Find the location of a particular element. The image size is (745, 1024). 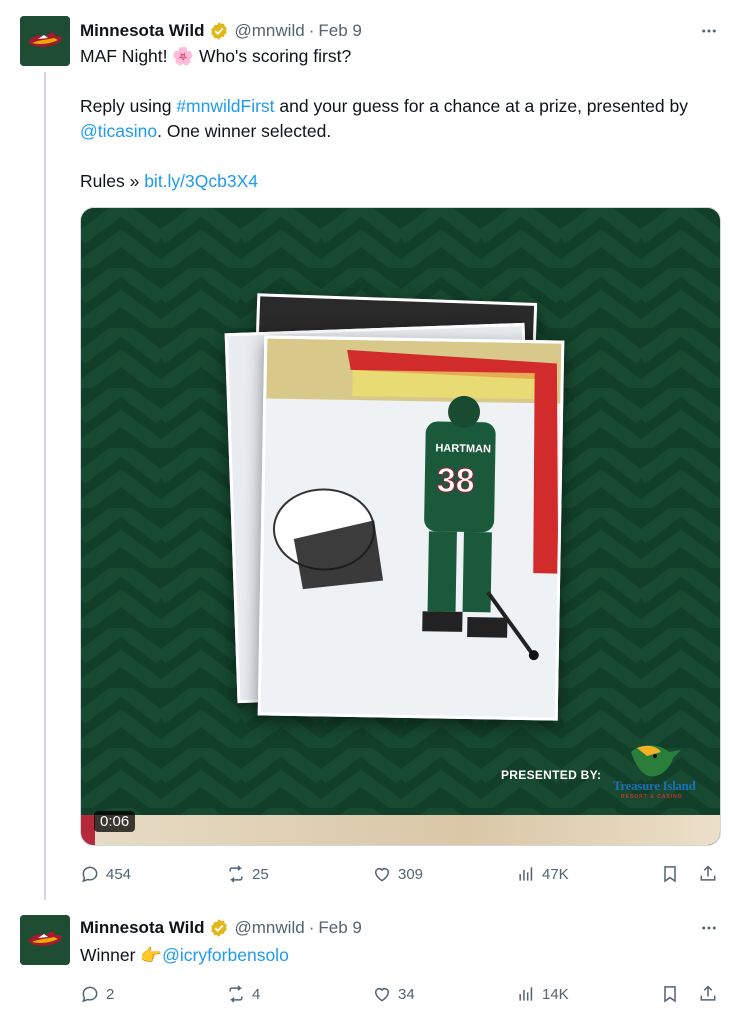

views-button: 47K is located at coordinates (542, 874).